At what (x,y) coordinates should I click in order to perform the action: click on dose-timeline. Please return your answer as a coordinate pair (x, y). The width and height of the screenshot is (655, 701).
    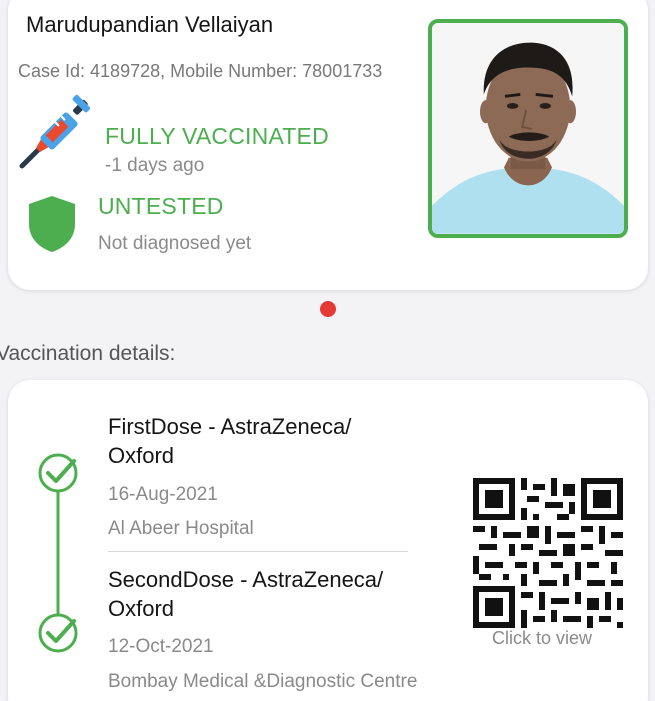
    Looking at the image, I should click on (58, 553).